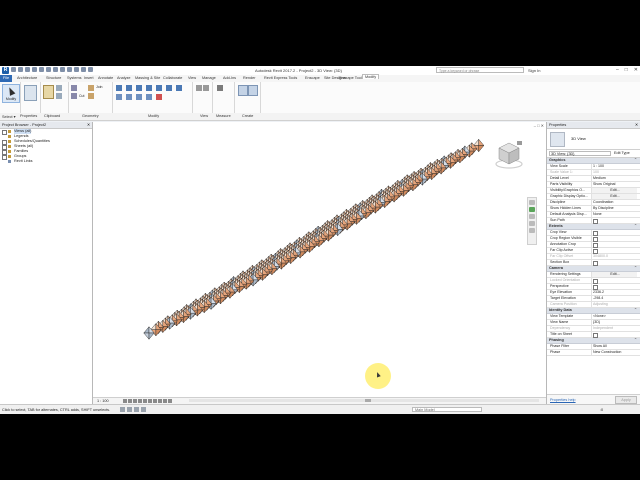 This screenshot has height=480, width=640. I want to click on viewcube-icon, so click(509, 155).